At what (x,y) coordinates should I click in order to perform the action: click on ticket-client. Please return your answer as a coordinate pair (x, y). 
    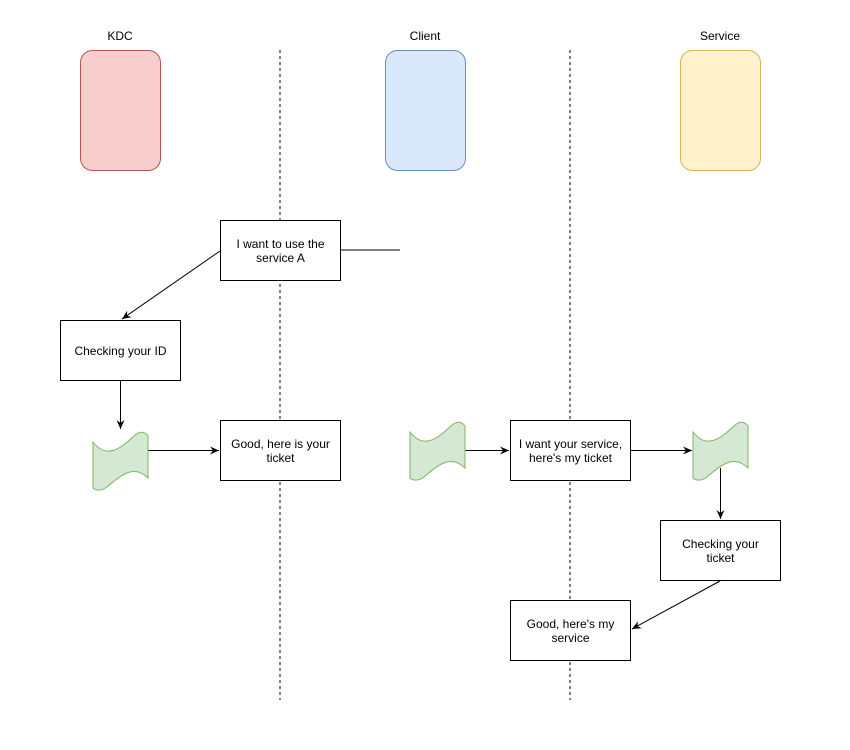
    Looking at the image, I should click on (437, 451).